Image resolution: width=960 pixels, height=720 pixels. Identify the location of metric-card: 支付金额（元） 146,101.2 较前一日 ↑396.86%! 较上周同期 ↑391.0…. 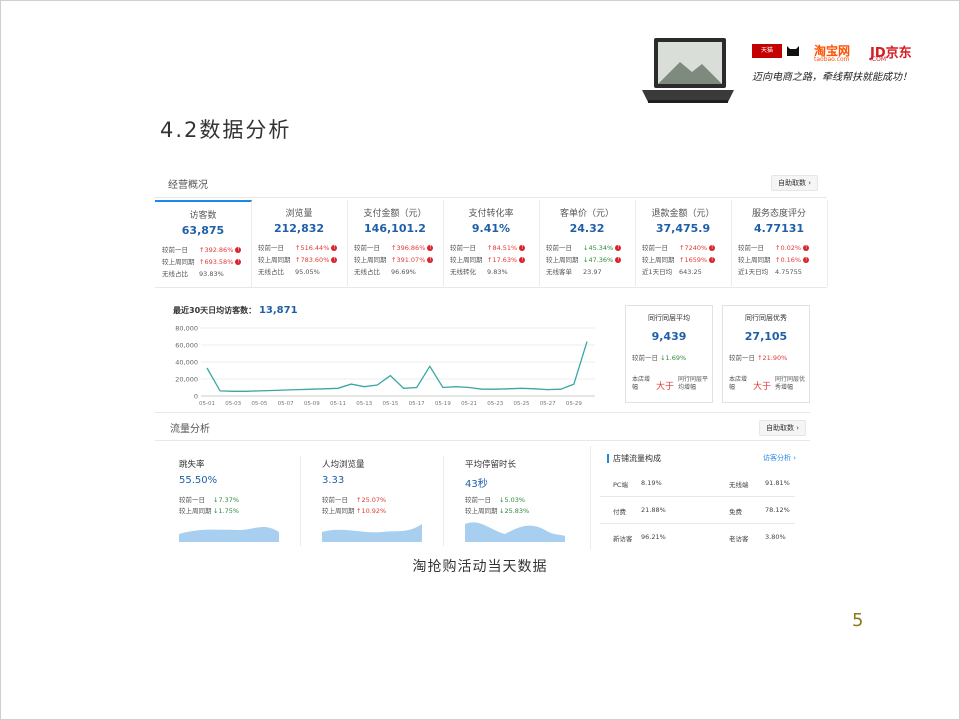
(395, 243).